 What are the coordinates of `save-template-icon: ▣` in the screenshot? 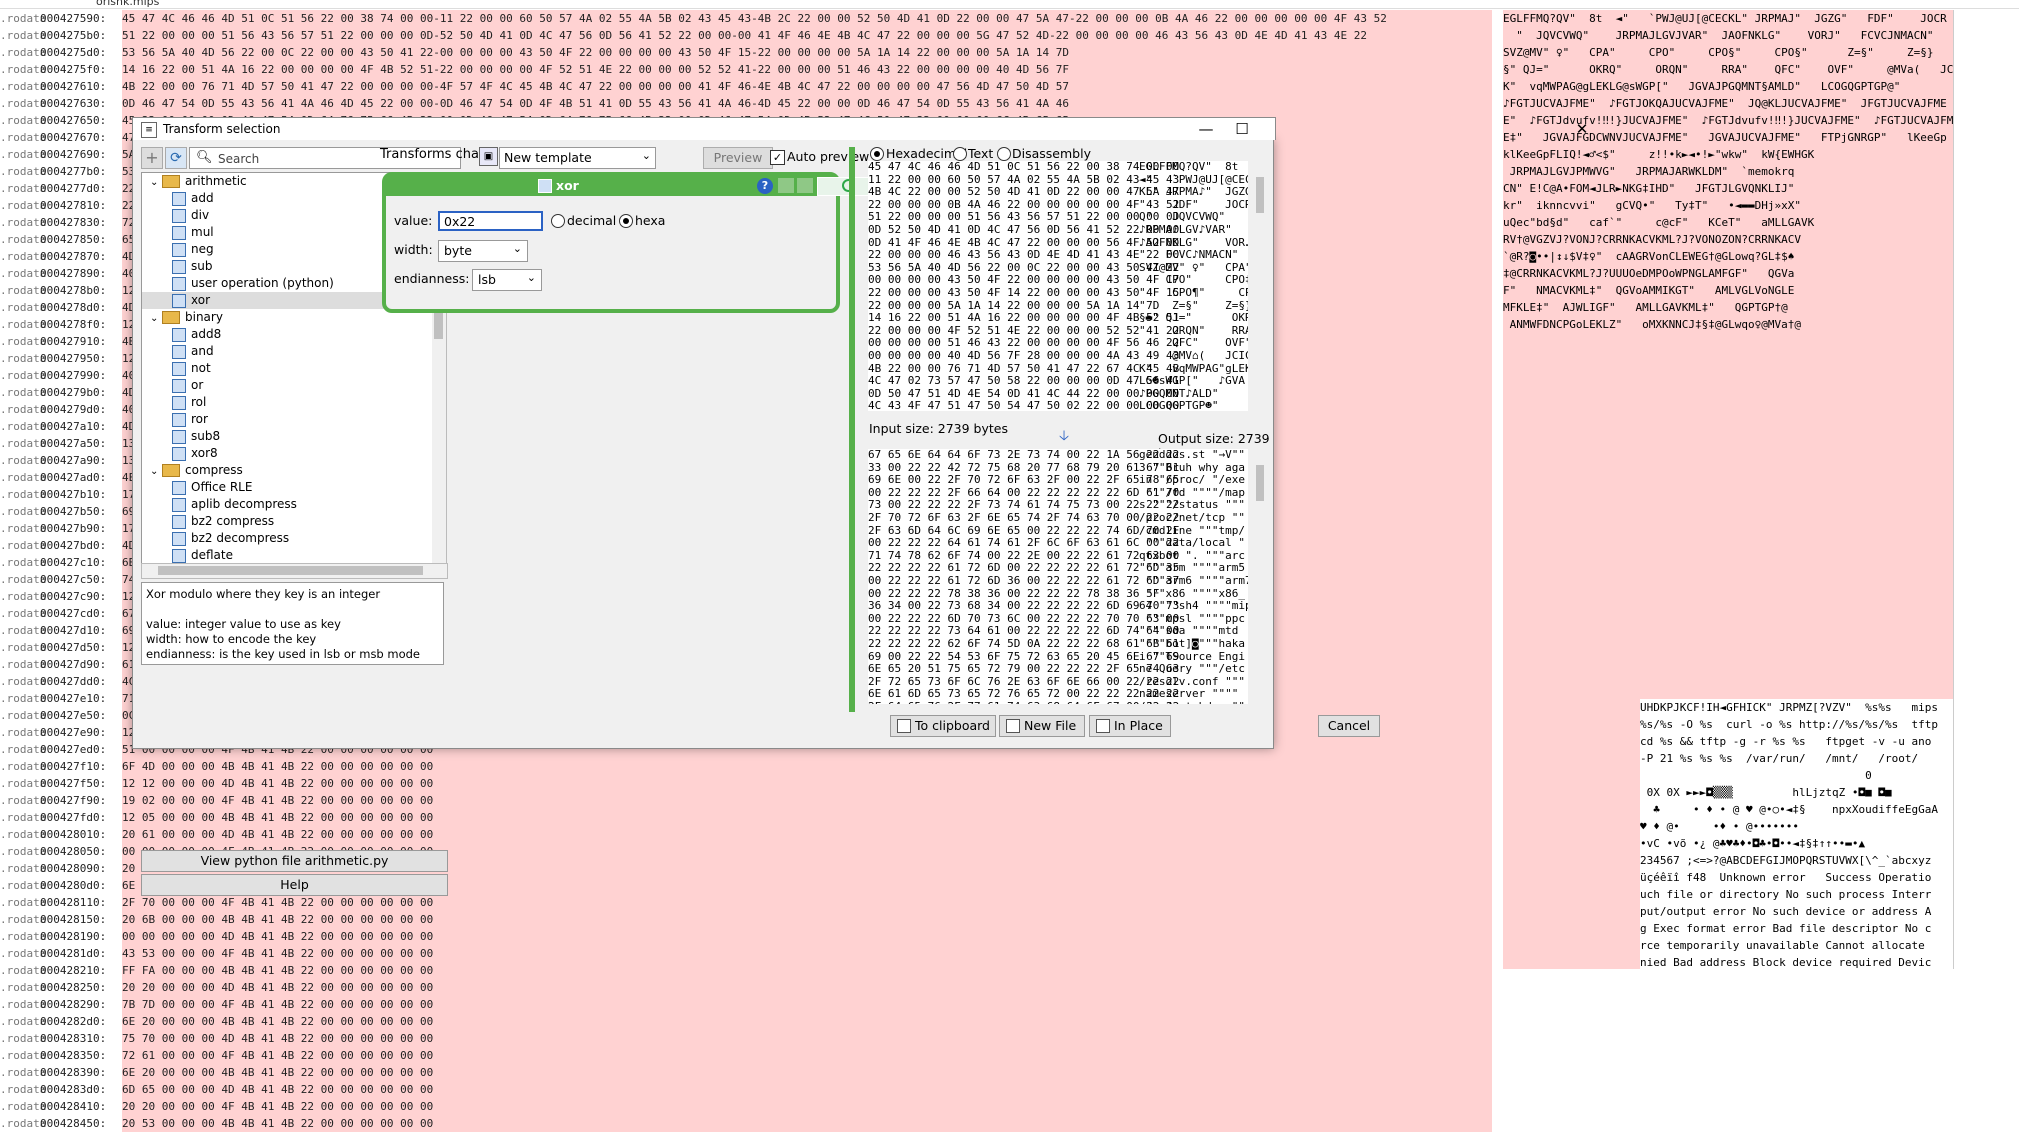 It's located at (488, 156).